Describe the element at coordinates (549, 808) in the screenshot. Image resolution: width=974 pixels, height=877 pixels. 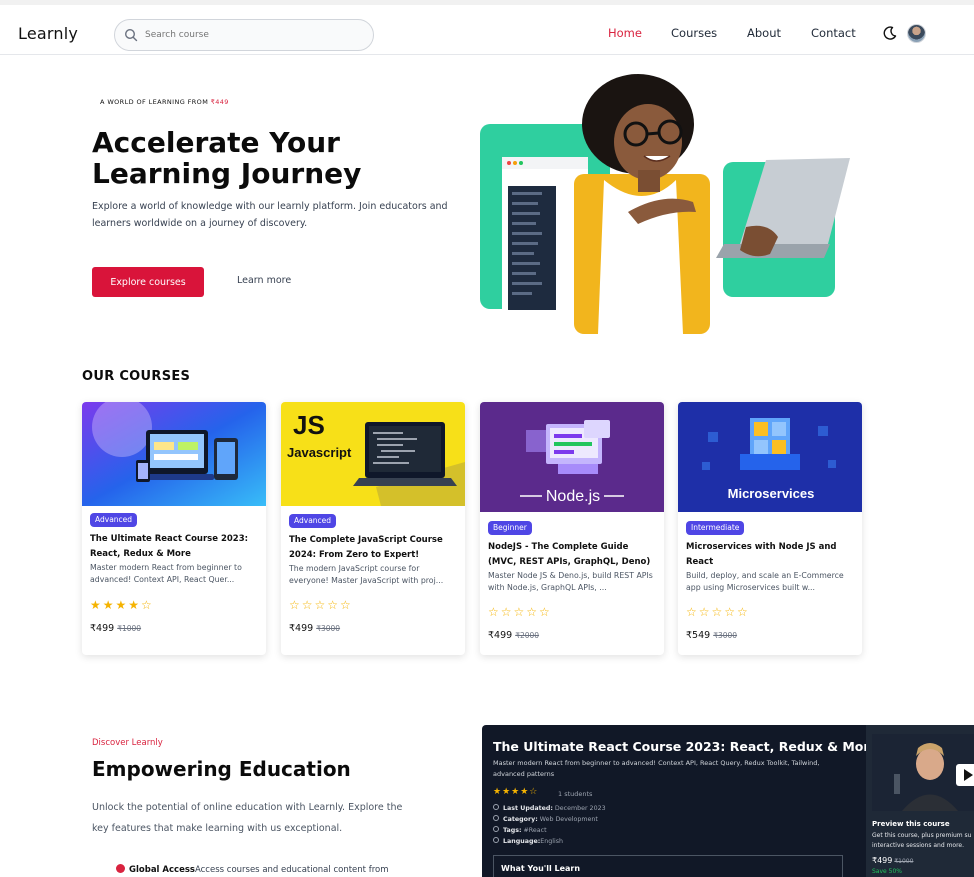
I see `meta-last-updated: Last Updated: December 2023` at that location.